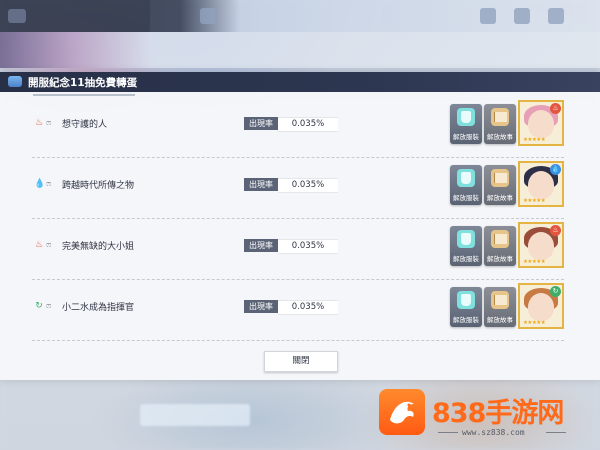 This screenshot has height=450, width=600. I want to click on settings-icon, so click(556, 16).